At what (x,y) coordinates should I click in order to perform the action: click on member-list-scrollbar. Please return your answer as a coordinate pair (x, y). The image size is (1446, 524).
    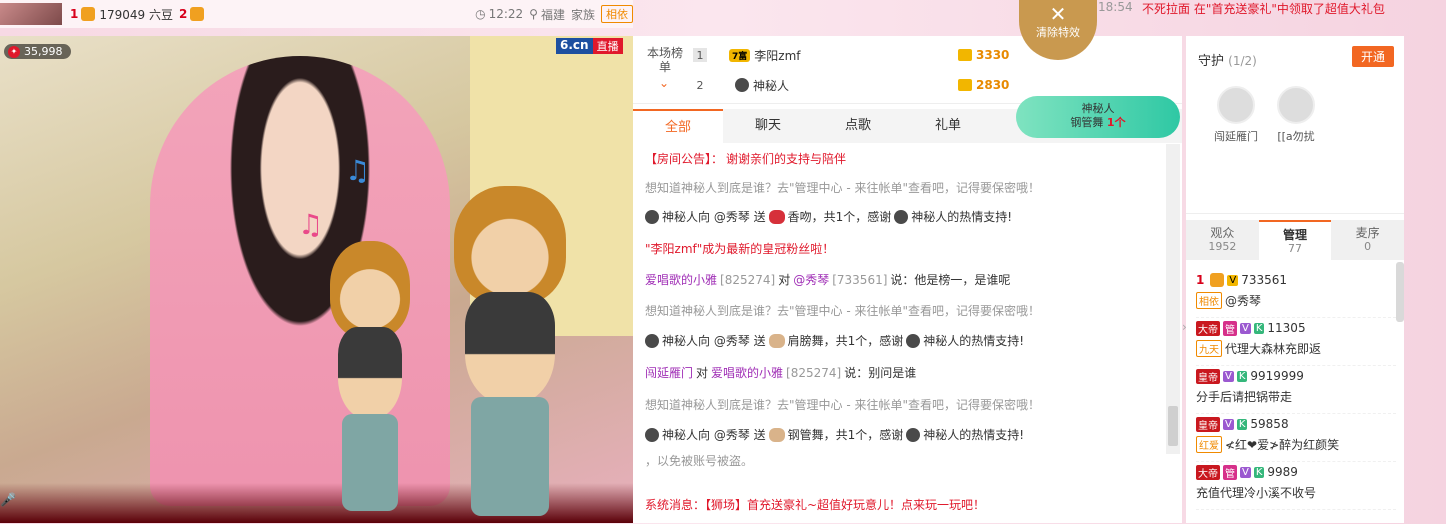
    Looking at the image, I should click on (1400, 292).